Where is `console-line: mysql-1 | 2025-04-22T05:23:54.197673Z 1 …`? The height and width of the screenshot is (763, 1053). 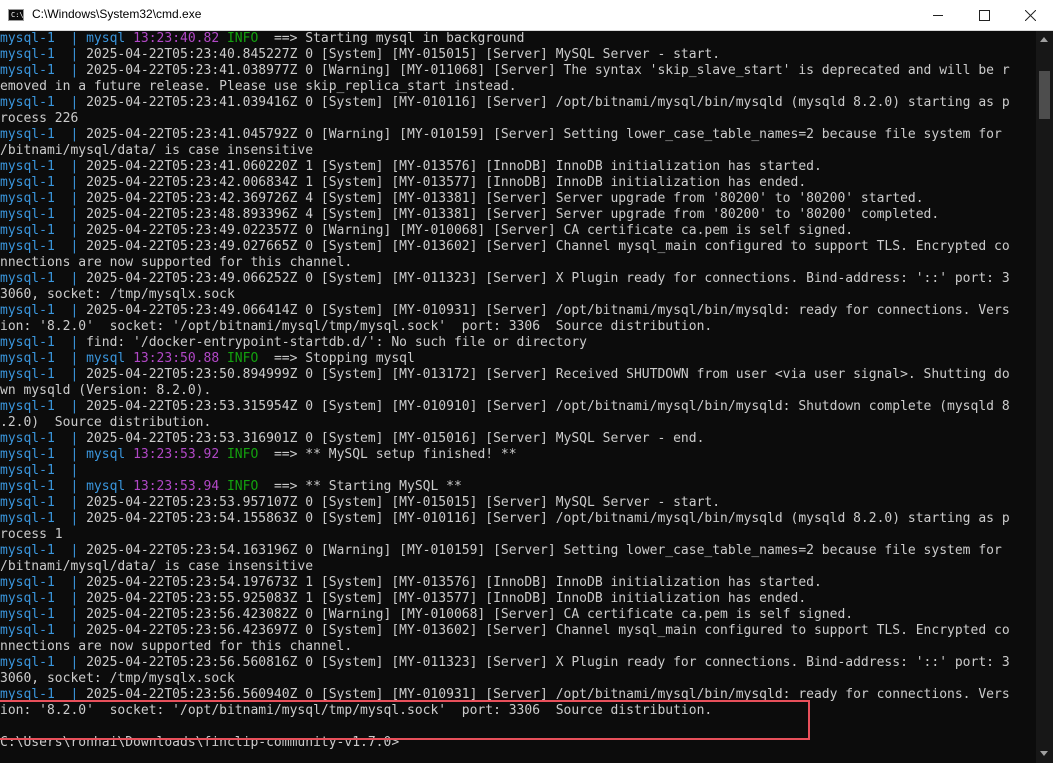 console-line: mysql-1 | 2025-04-22T05:23:54.197673Z 1 … is located at coordinates (411, 583).